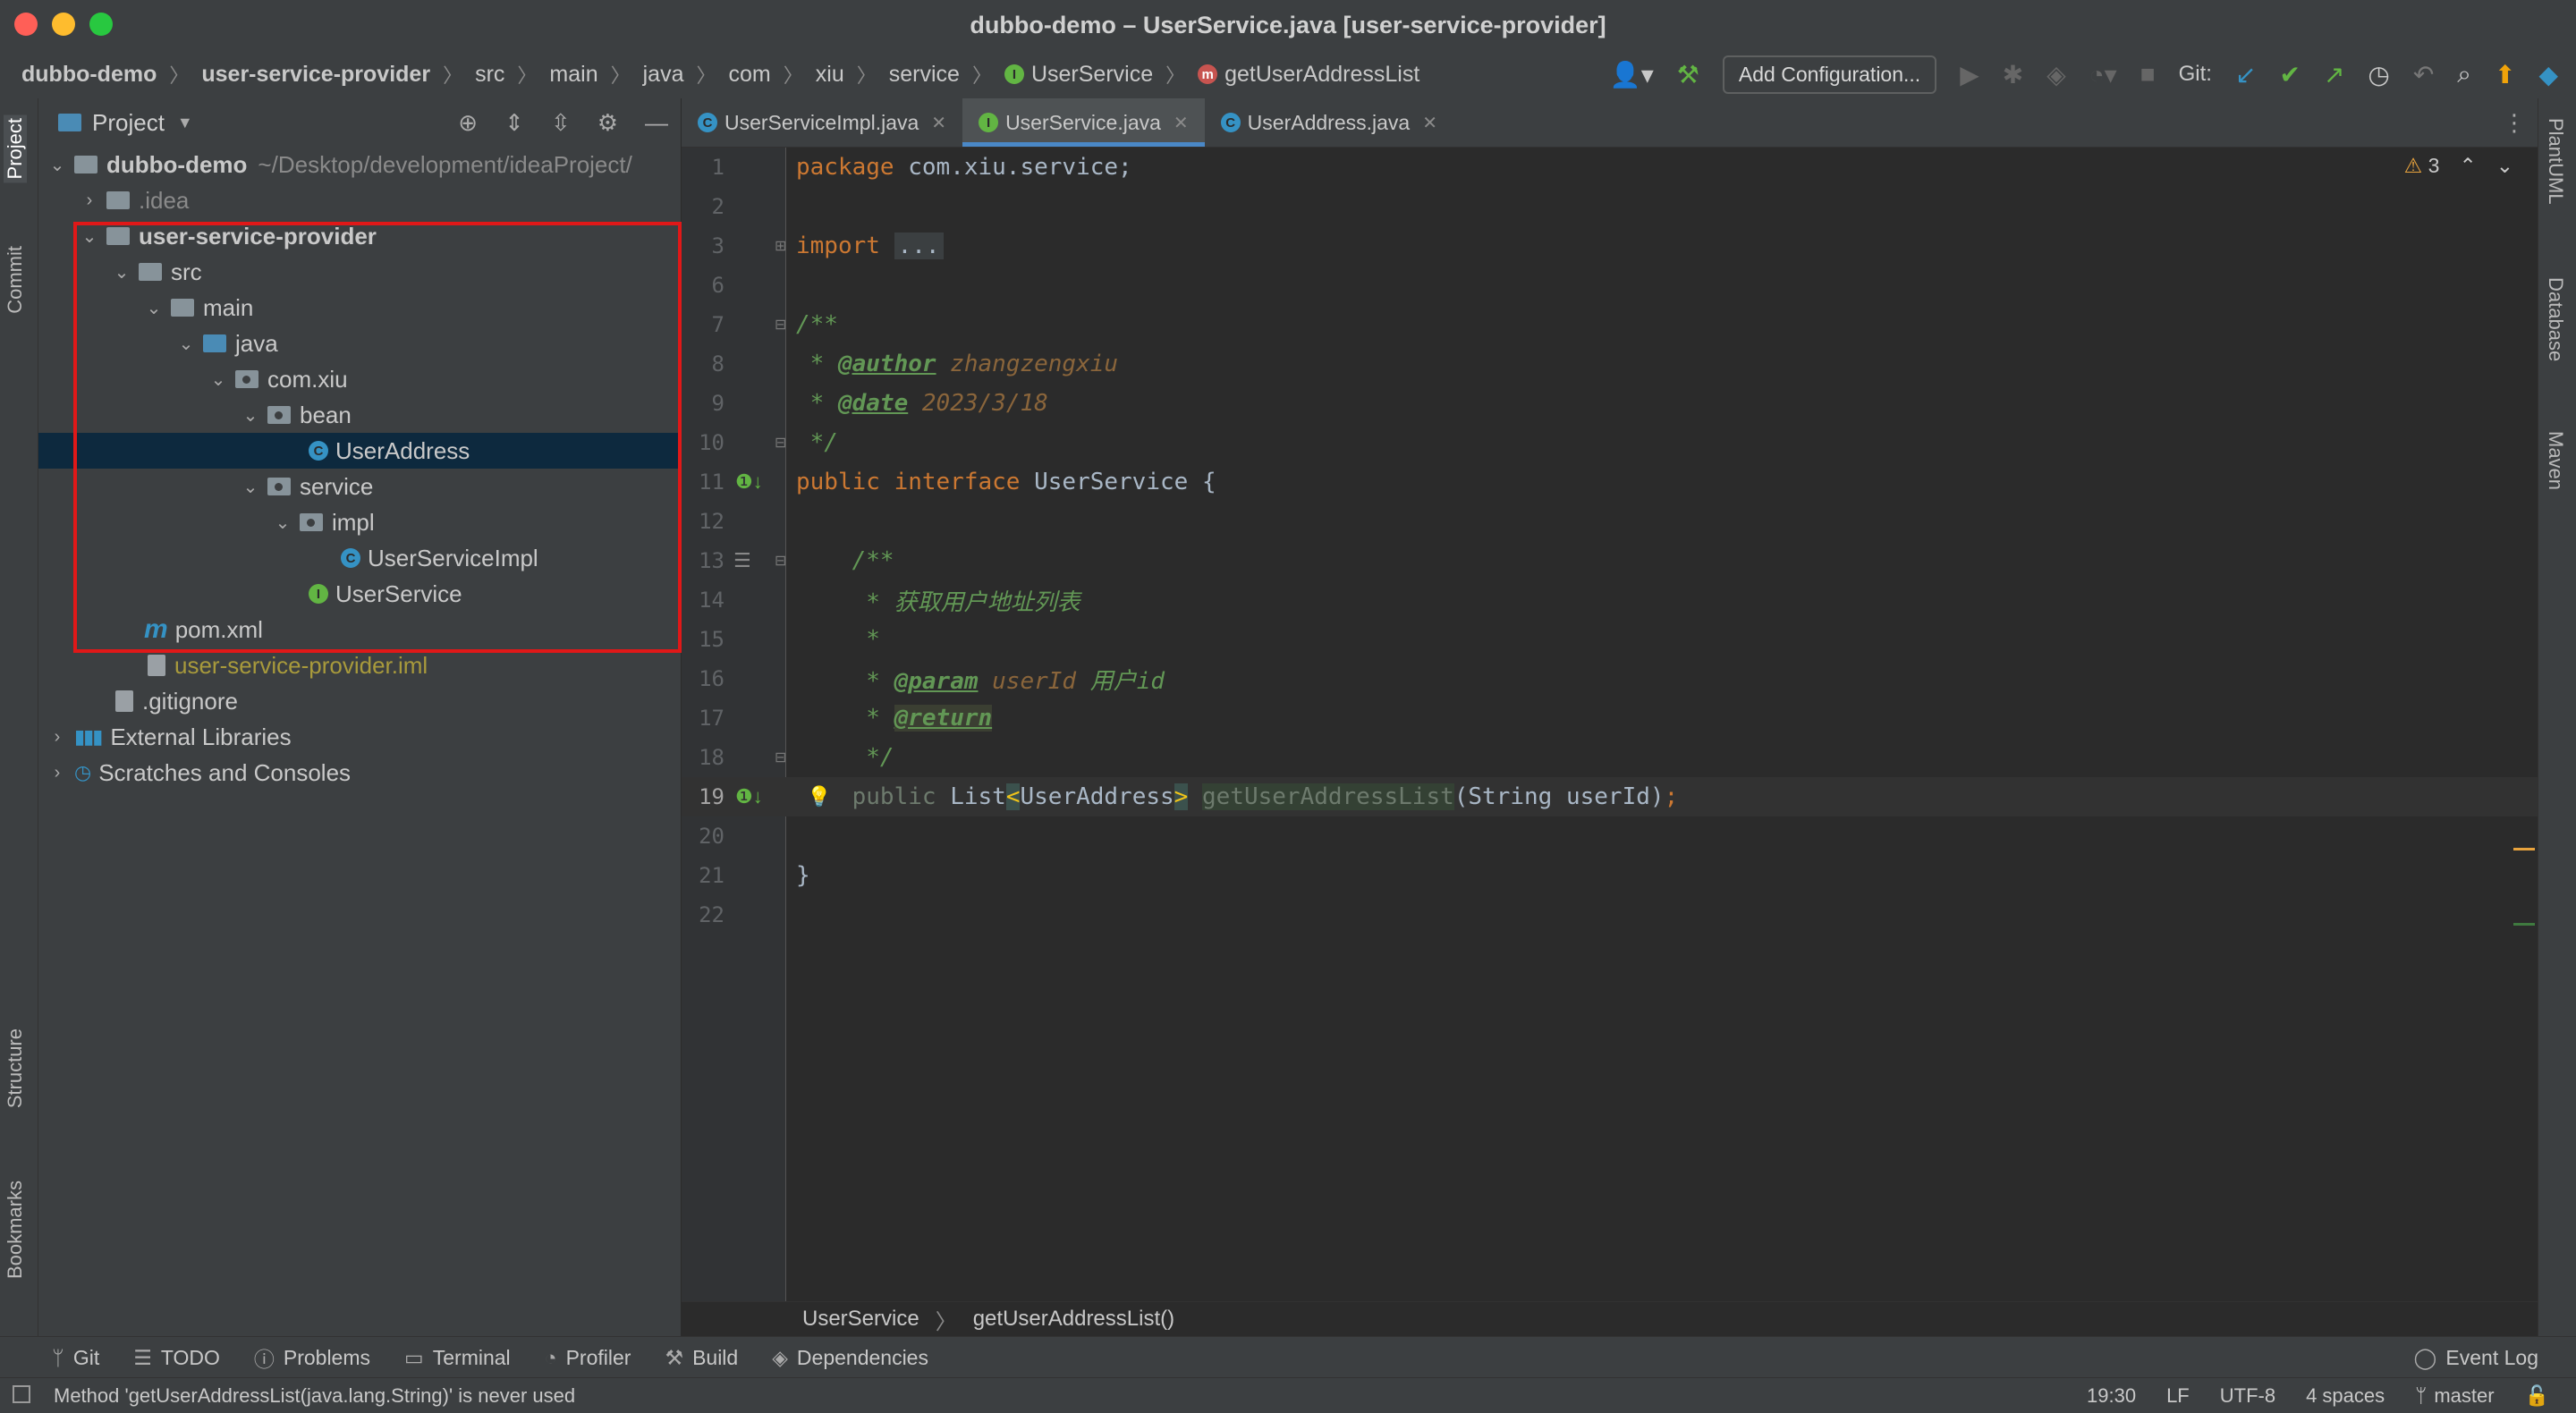 This screenshot has height=1413, width=2576. I want to click on tree-node-impl: ⌄ impl, so click(359, 522).